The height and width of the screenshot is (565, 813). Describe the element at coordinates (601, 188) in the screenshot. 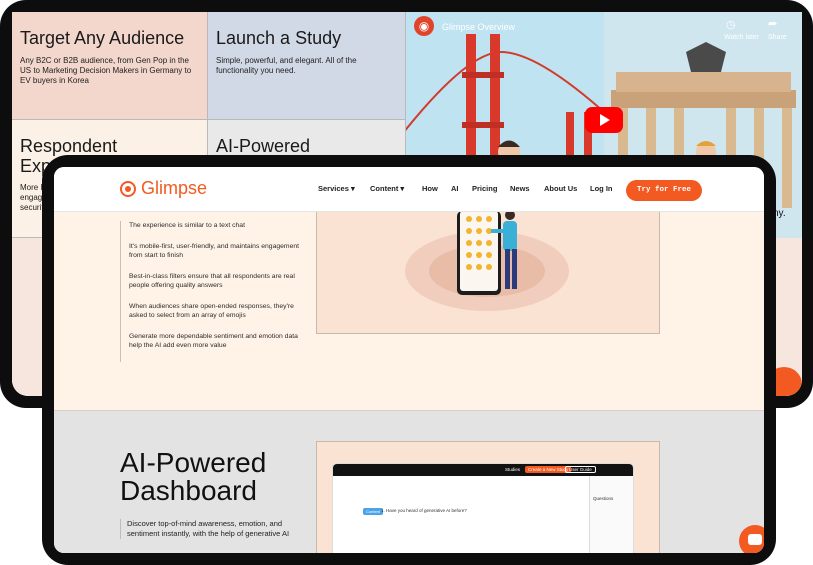

I see `nav-item-log-in: Log In` at that location.